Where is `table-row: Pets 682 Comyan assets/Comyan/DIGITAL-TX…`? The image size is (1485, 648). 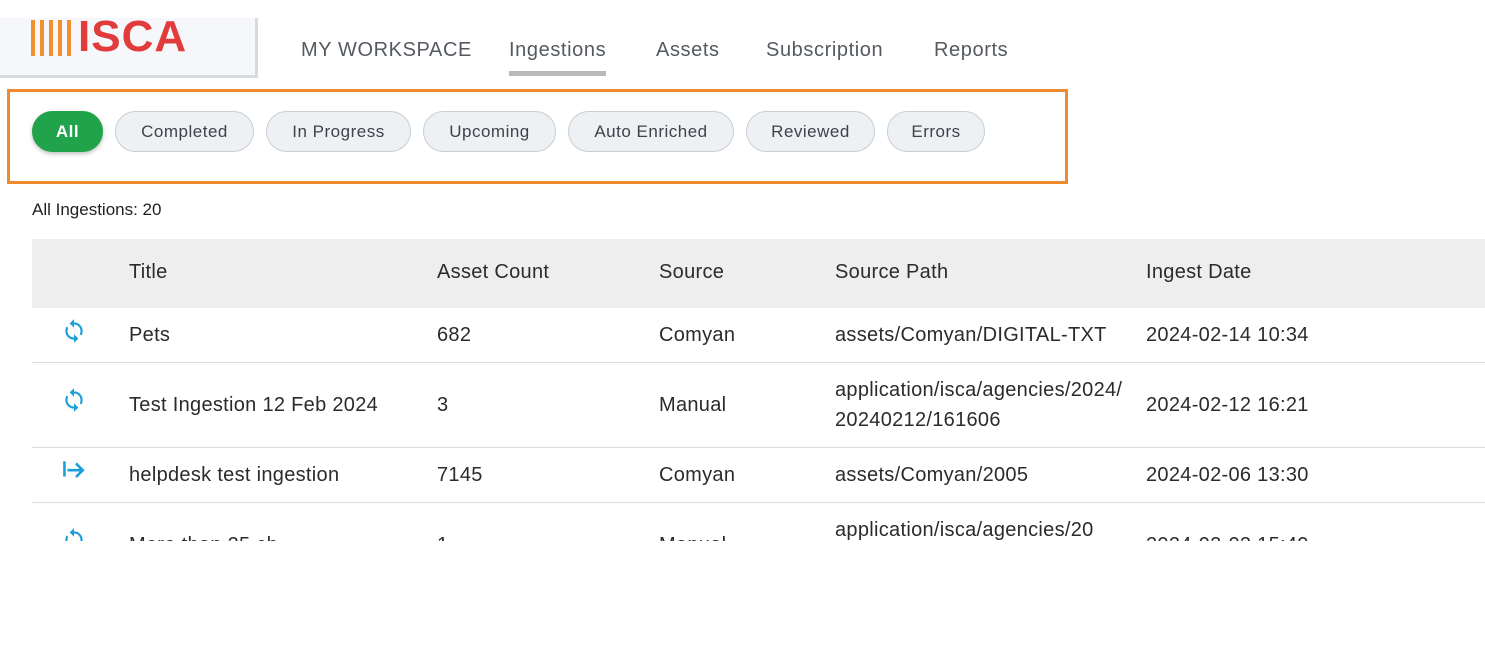 table-row: Pets 682 Comyan assets/Comyan/DIGITAL-TX… is located at coordinates (758, 335).